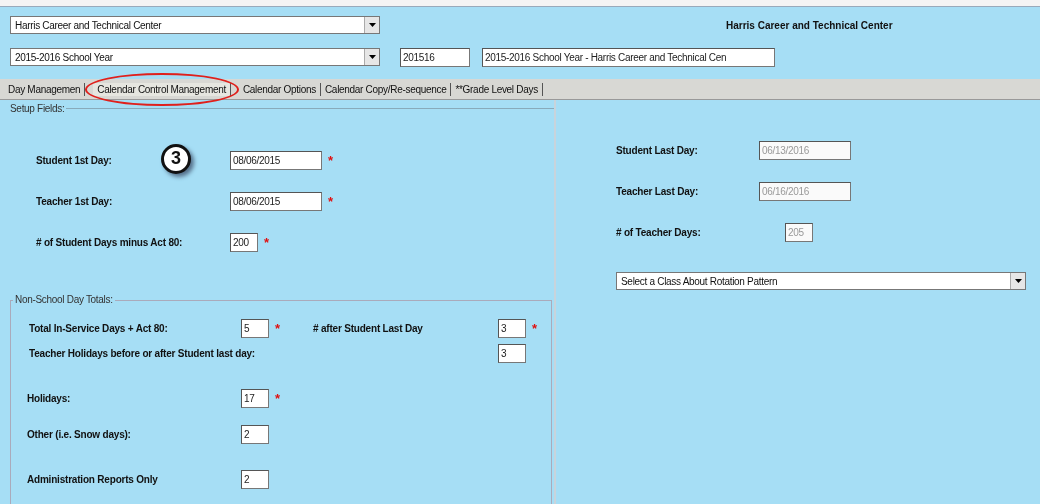  Describe the element at coordinates (74, 201) in the screenshot. I see `field-label: Teacher 1st Day:` at that location.